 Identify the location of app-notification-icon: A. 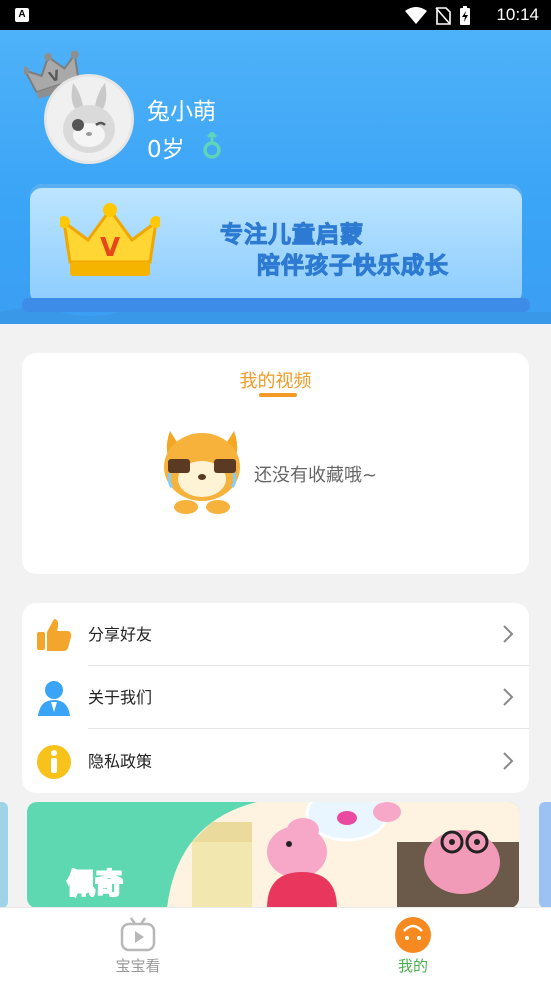
(22, 15).